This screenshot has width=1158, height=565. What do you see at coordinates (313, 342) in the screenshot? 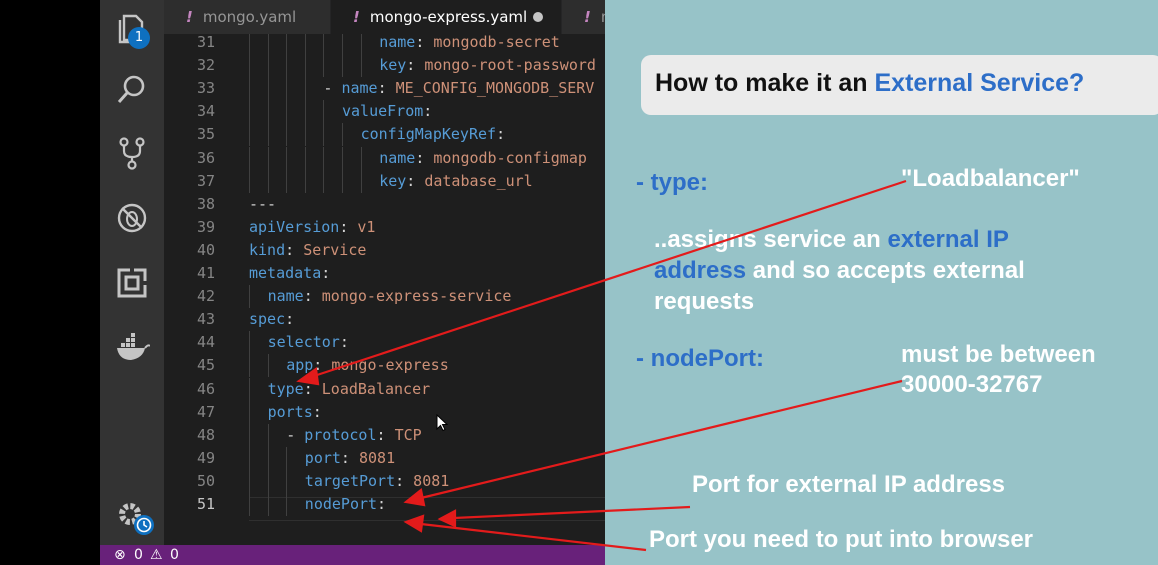
I see `code-line: selector:` at bounding box center [313, 342].